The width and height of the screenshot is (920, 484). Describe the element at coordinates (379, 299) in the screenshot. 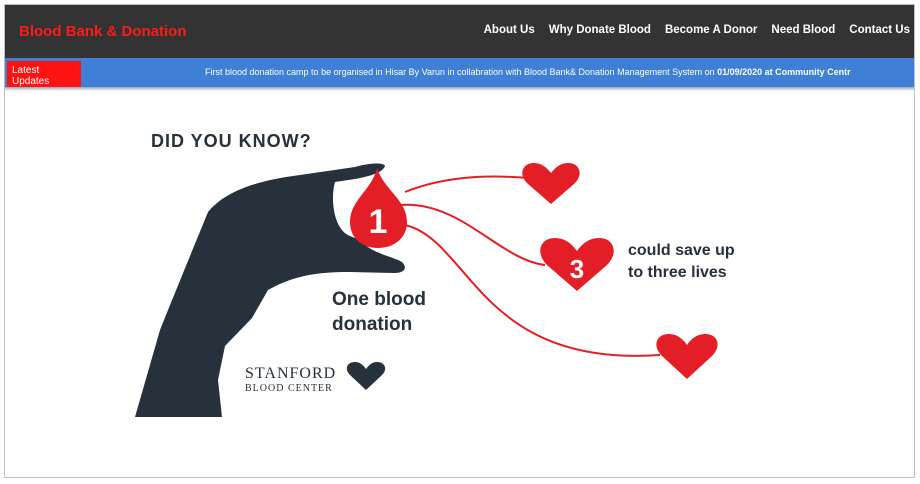

I see `caption-left-line1: One blood` at that location.